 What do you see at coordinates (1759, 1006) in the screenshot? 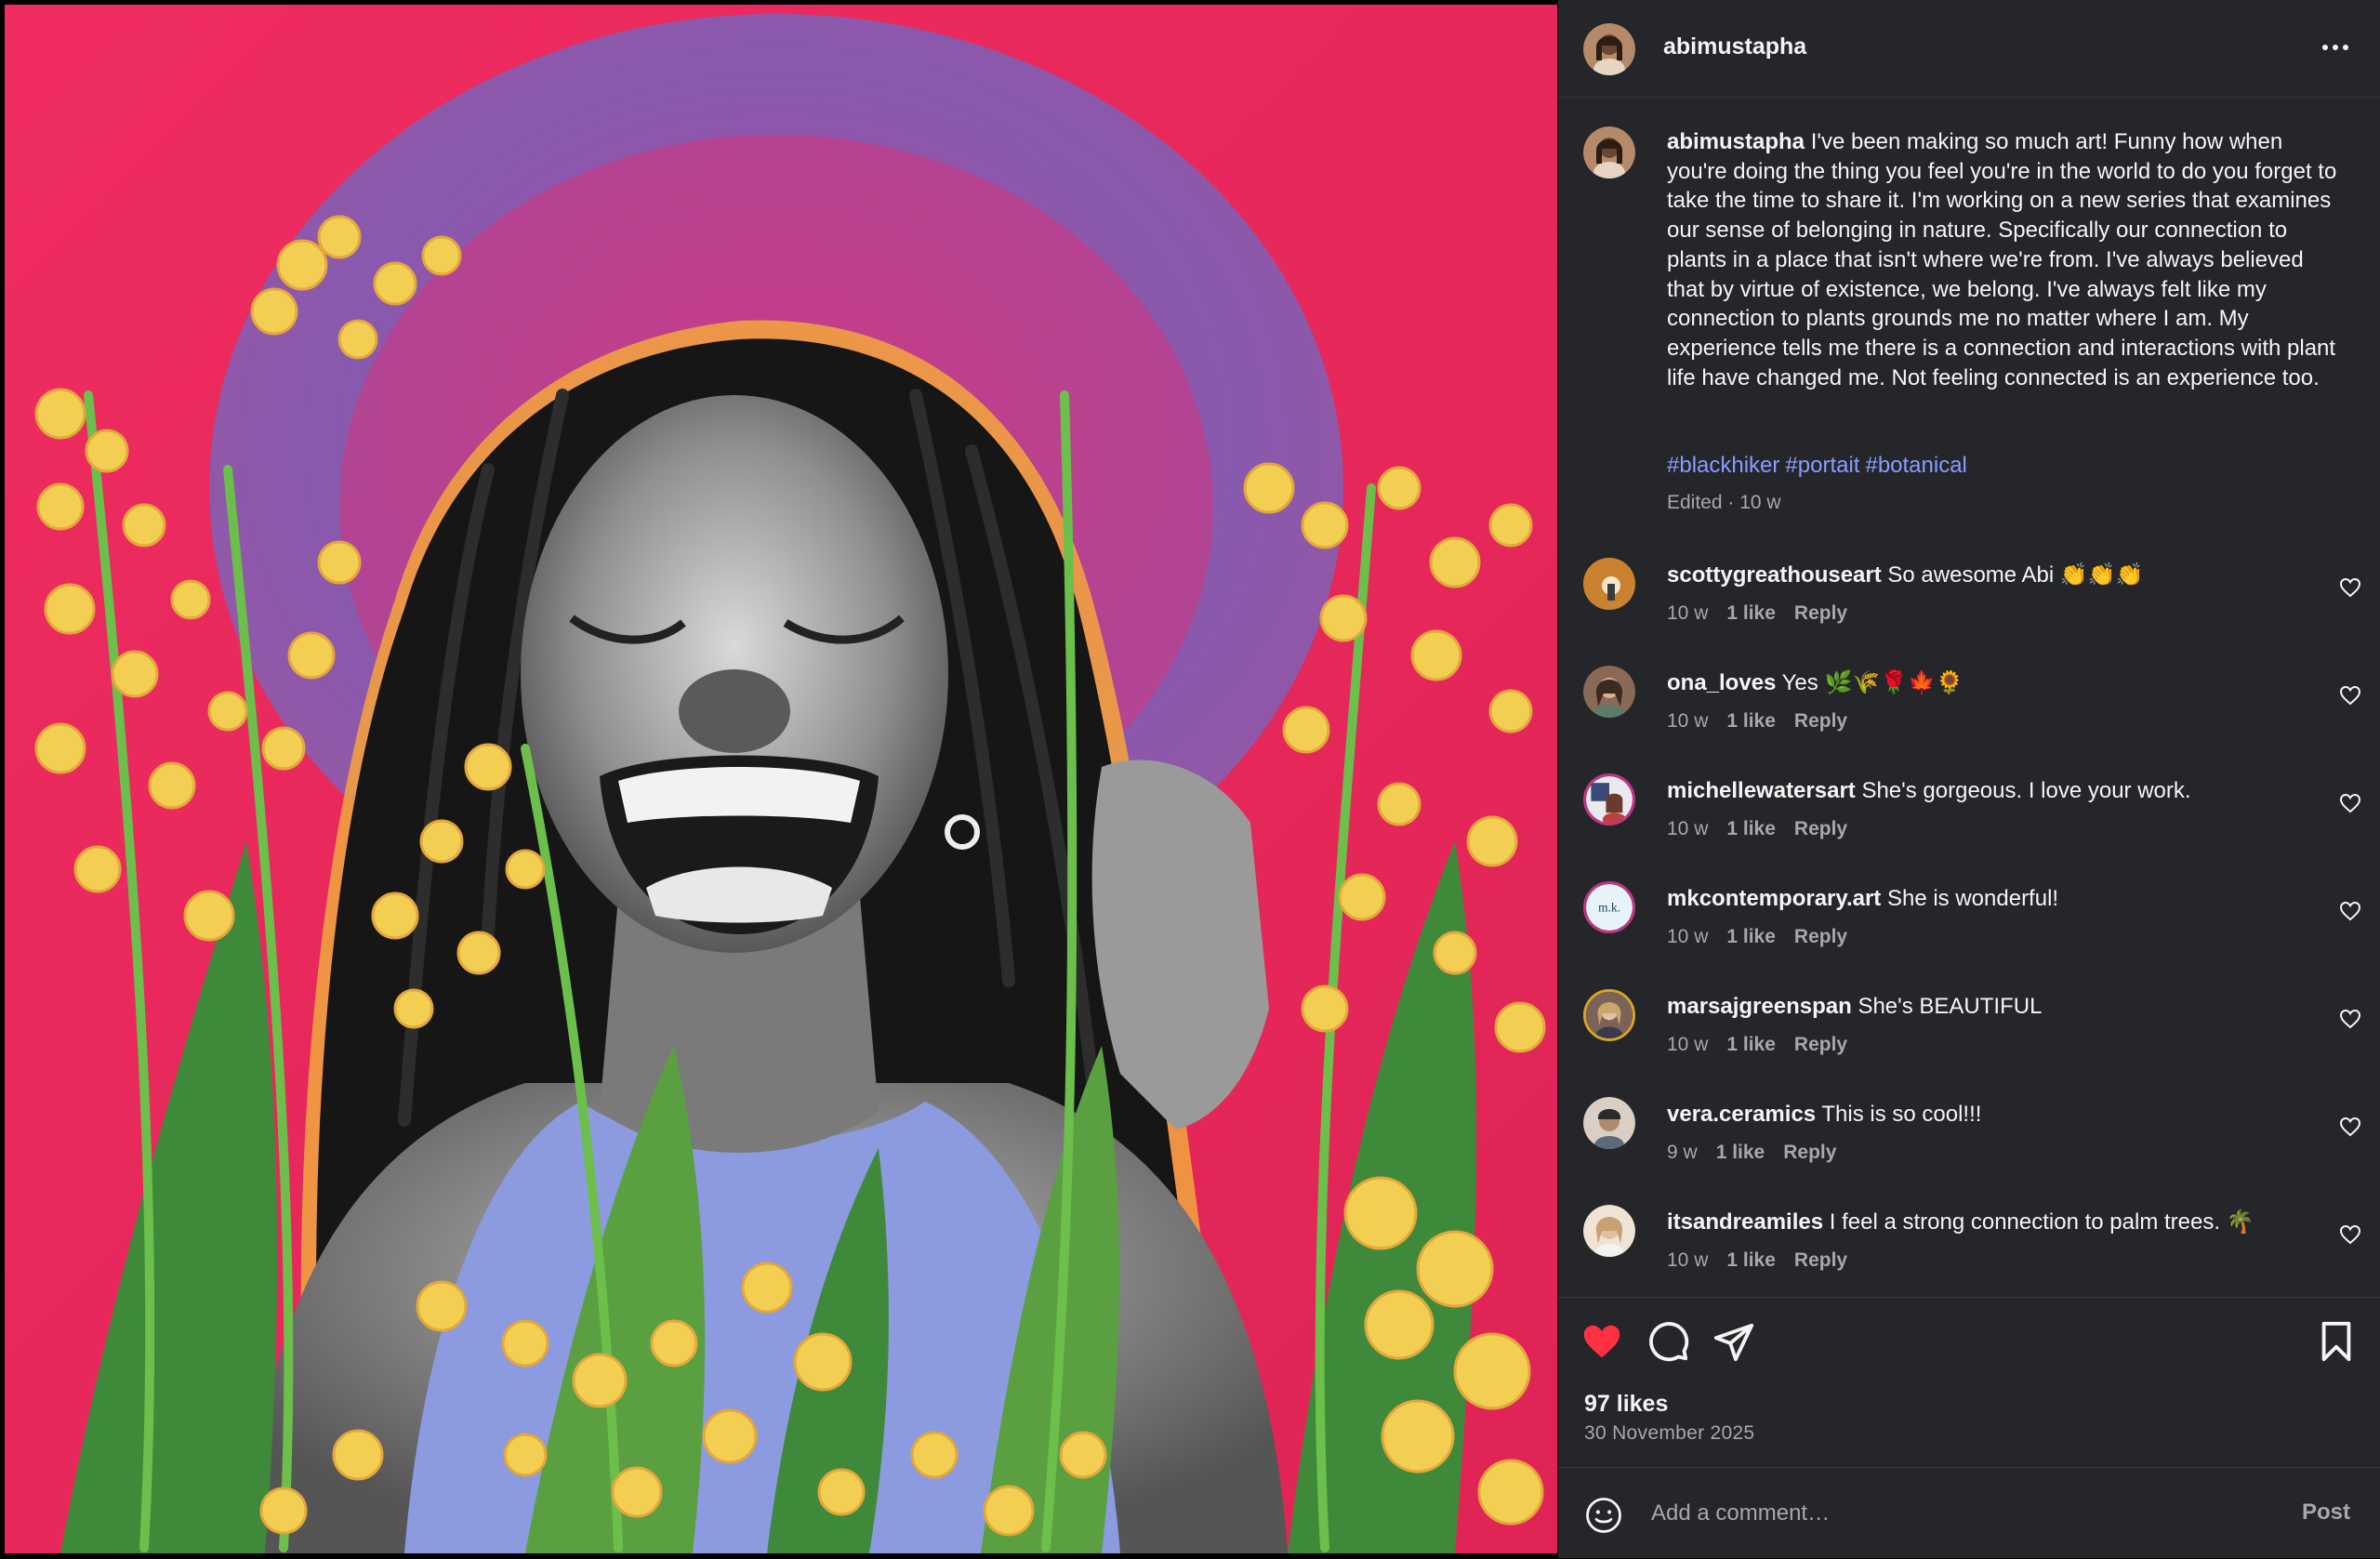
I see `commenter-username: marsajgreenspan` at bounding box center [1759, 1006].